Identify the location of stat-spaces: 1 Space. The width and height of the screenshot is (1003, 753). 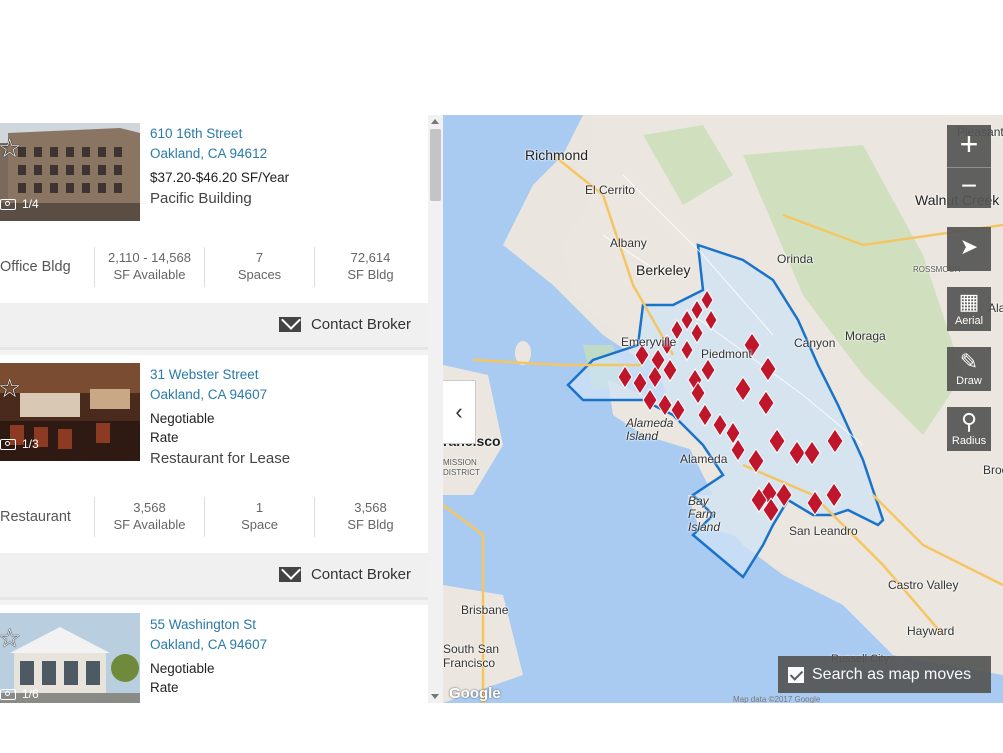
(259, 517).